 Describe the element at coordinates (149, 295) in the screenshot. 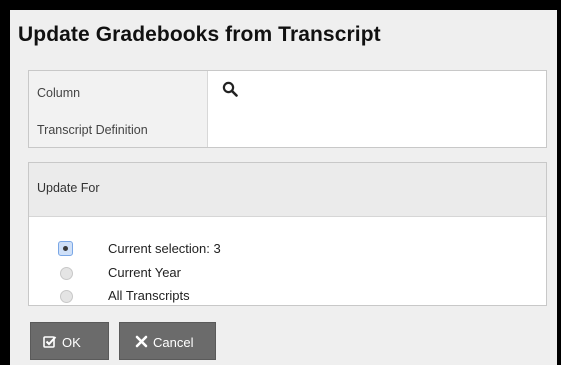

I see `radio-label: All Transcripts` at that location.